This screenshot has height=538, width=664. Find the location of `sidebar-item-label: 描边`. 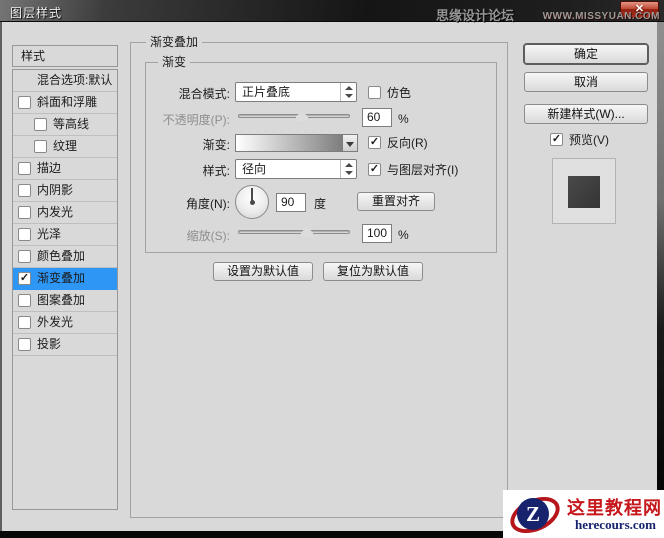

sidebar-item-label: 描边 is located at coordinates (49, 168).